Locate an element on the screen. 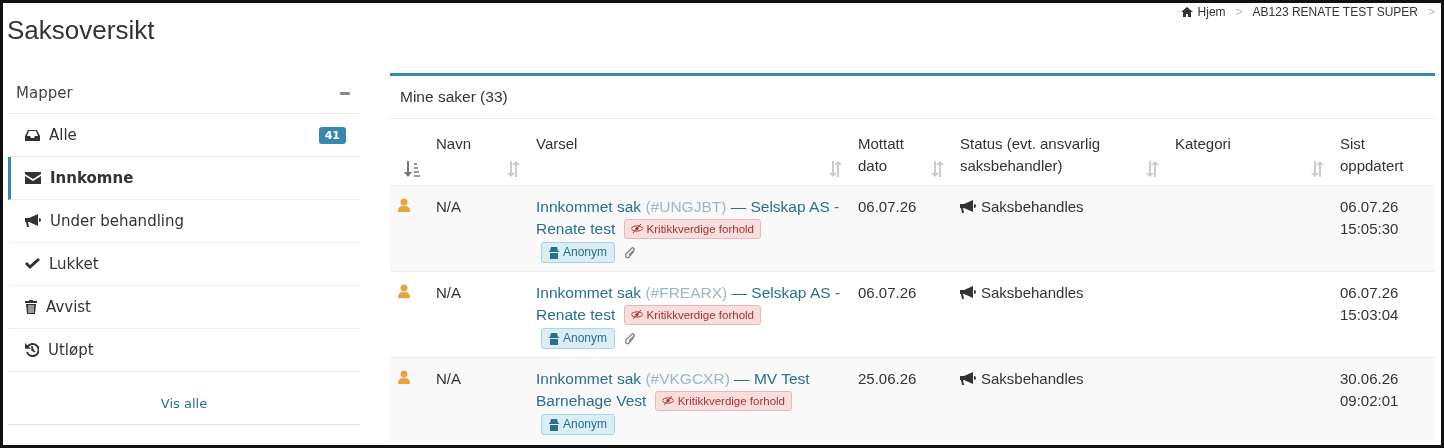 The image size is (1444, 448). breadcrumb-link: AB123 RENATE TEST SUPER is located at coordinates (1335, 12).